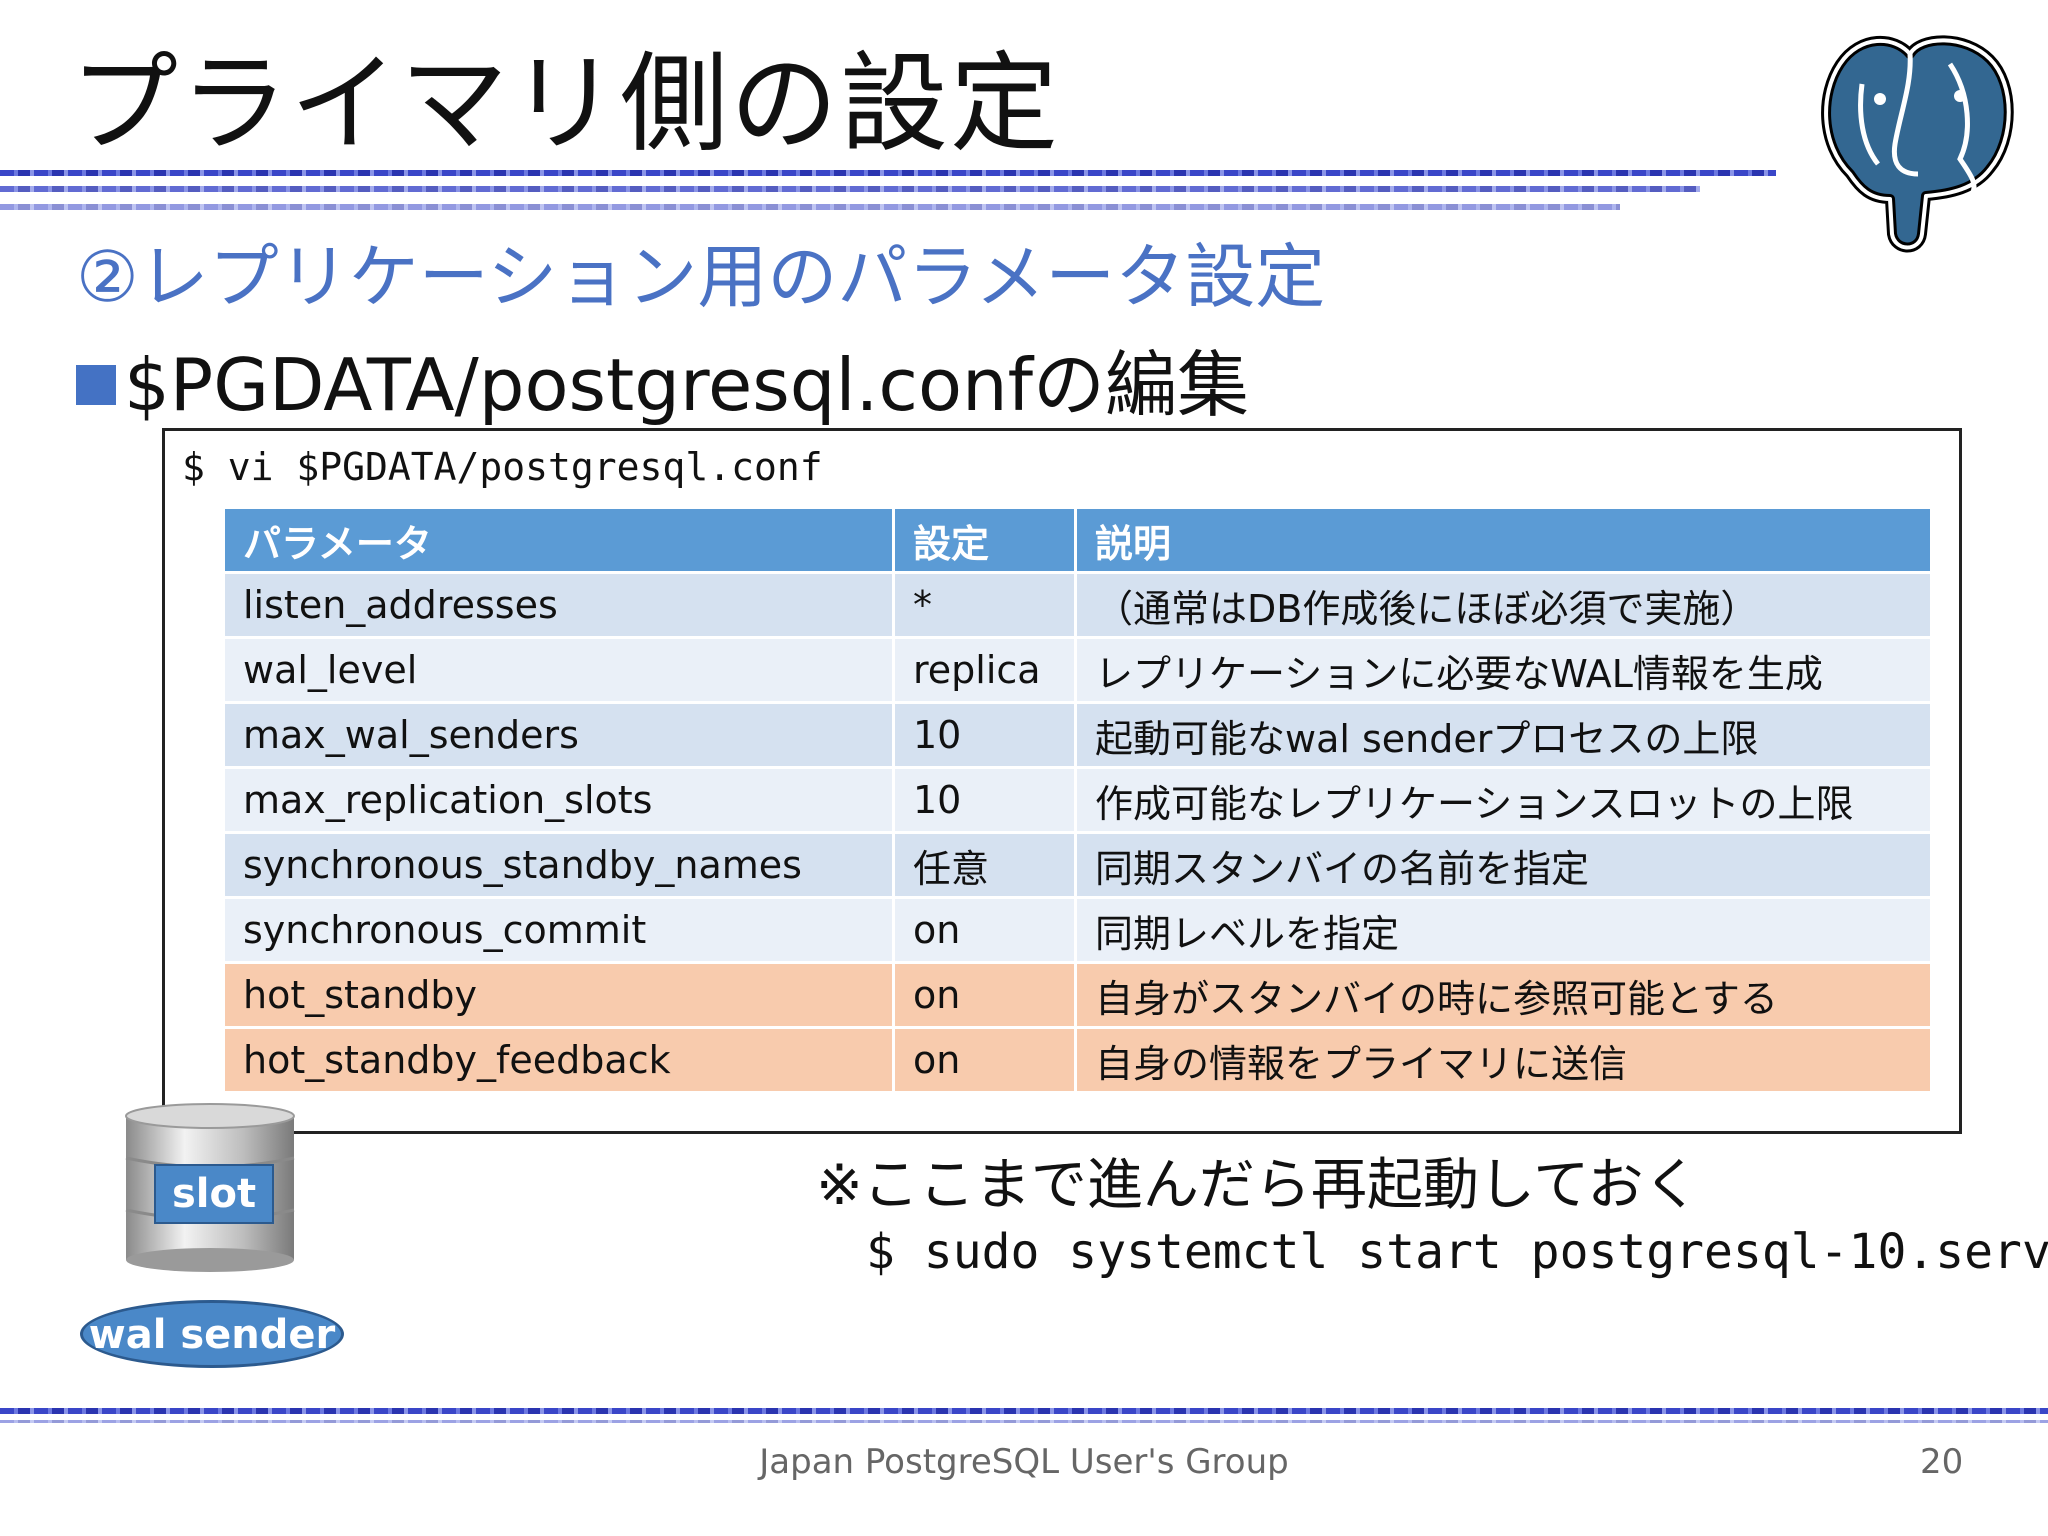 The width and height of the screenshot is (2048, 1536). What do you see at coordinates (1503, 995) in the screenshot?
I see `description-cell: 自身がスタンバイの時に参照可能とする` at bounding box center [1503, 995].